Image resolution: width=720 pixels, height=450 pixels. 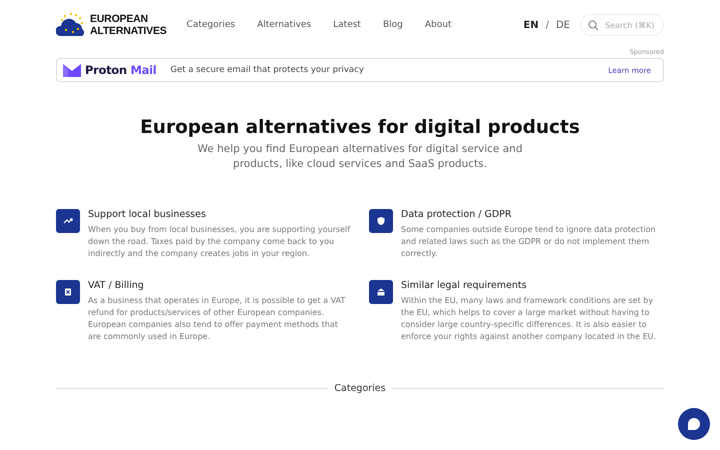 What do you see at coordinates (68, 292) in the screenshot?
I see `receipt-icon` at bounding box center [68, 292].